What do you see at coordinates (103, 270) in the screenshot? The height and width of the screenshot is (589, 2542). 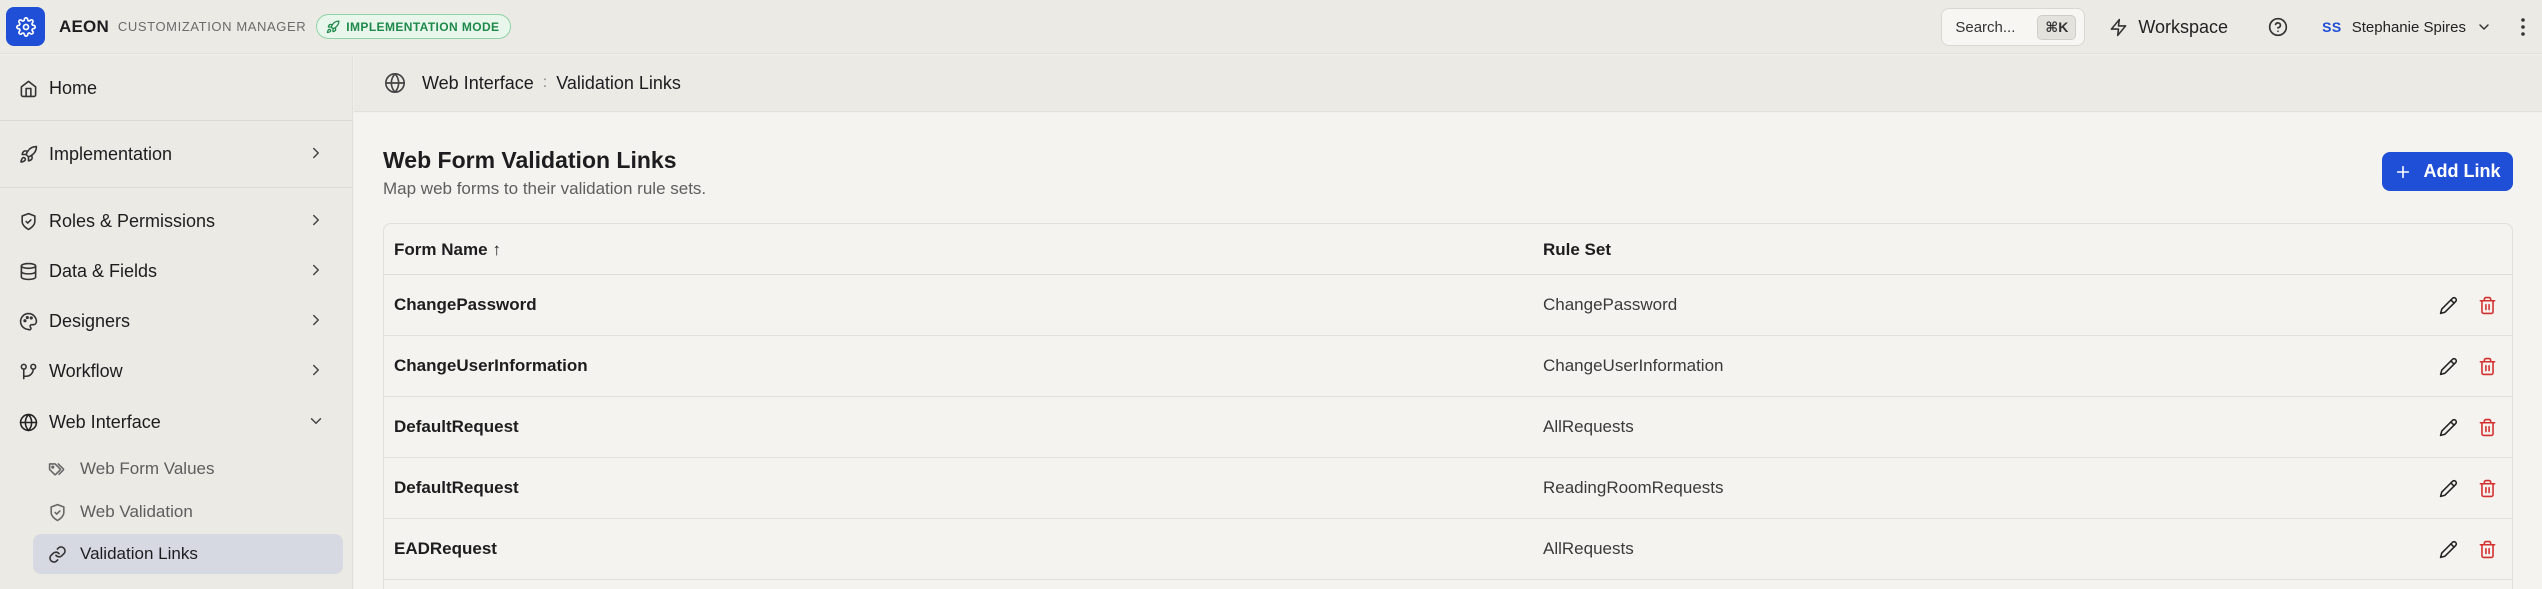 I see `sidebar-item-label: Data & Fields` at bounding box center [103, 270].